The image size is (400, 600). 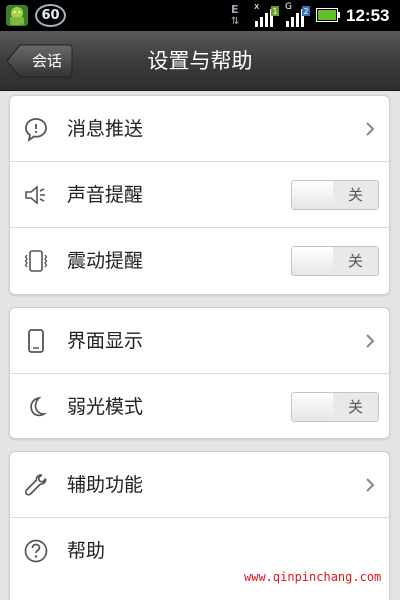 What do you see at coordinates (35, 485) in the screenshot?
I see `wrench-icon` at bounding box center [35, 485].